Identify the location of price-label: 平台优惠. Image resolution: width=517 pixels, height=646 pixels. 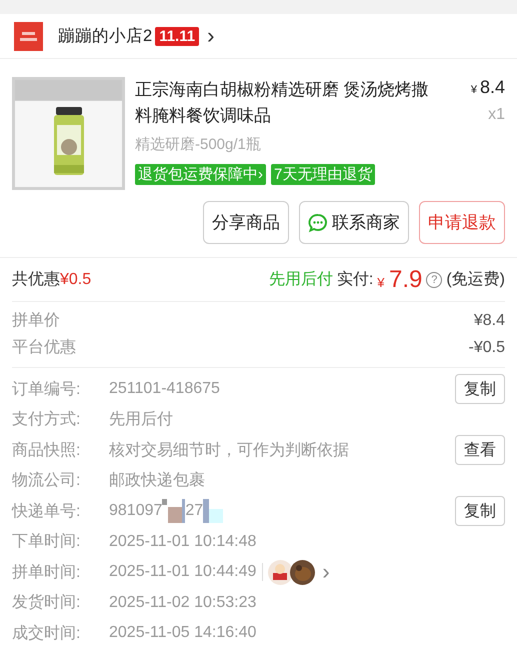
(44, 348).